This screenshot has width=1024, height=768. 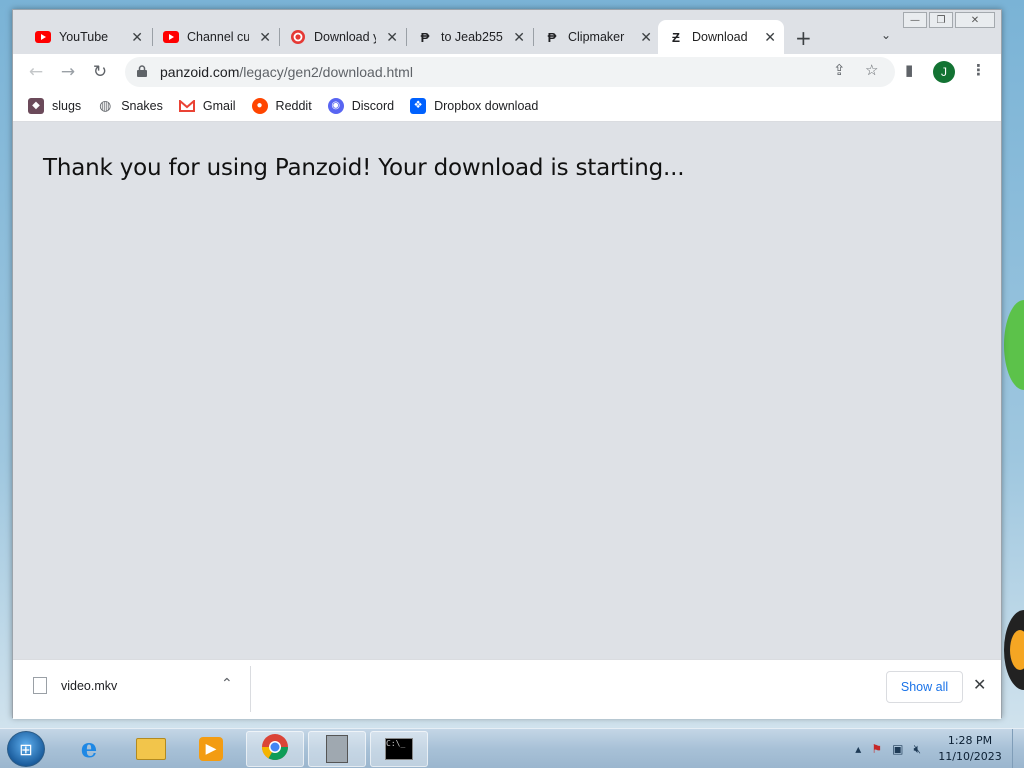 What do you see at coordinates (67, 105) in the screenshot?
I see `bookmark-label: slugs` at bounding box center [67, 105].